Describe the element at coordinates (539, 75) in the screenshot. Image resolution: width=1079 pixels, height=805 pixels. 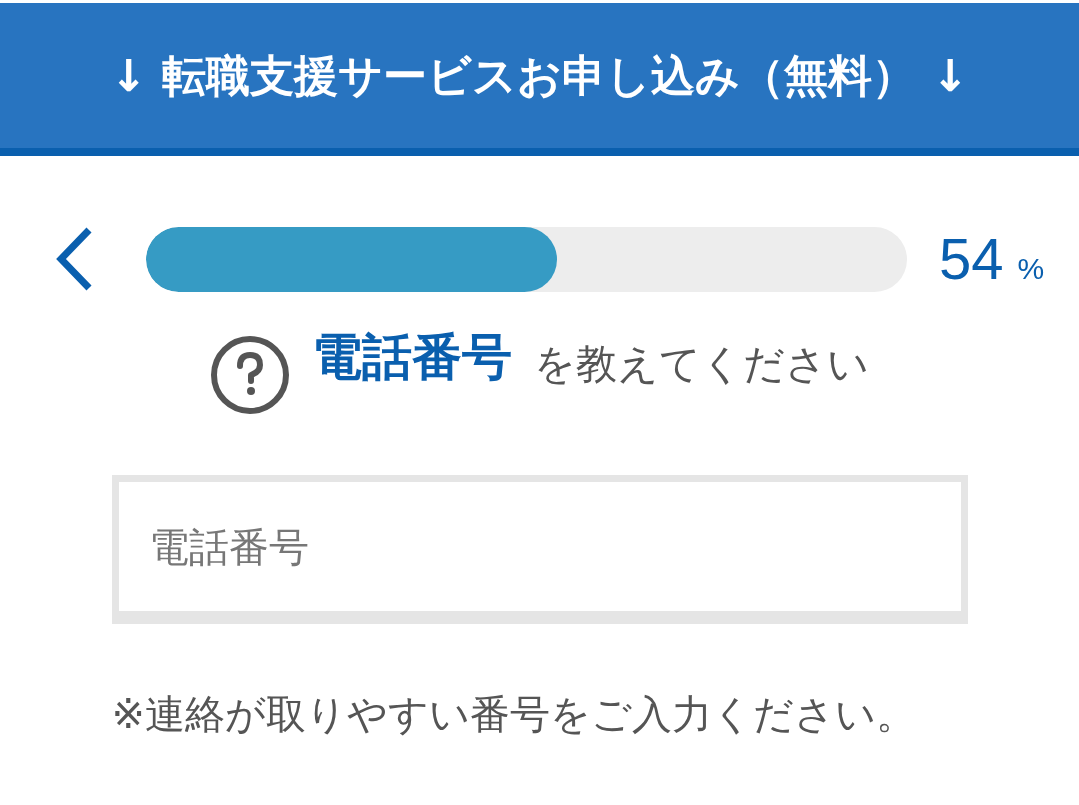
I see `banner-title: ↓ 転職支援サービスお申し込み（無料） ↓` at that location.